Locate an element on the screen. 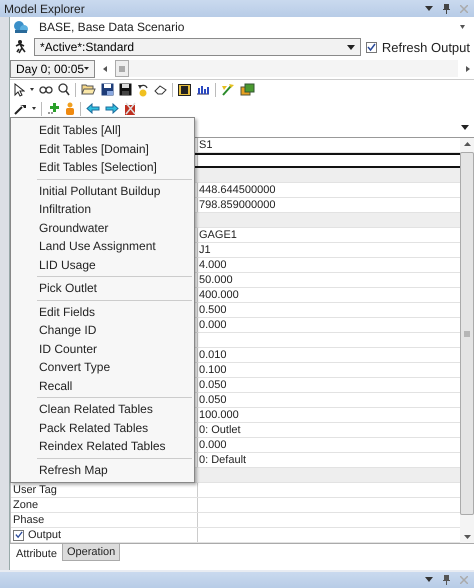 Image resolution: width=474 pixels, height=588 pixels. binoculars-icon is located at coordinates (46, 89).